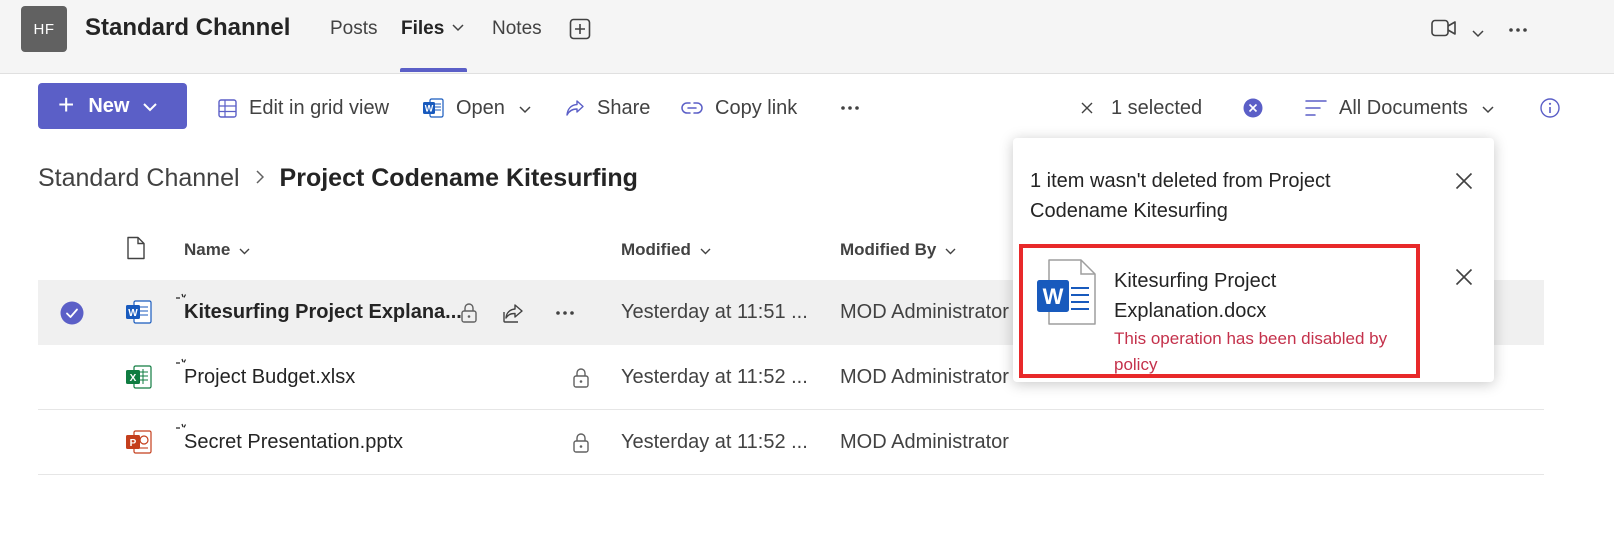 The width and height of the screenshot is (1614, 538). Describe the element at coordinates (1253, 108) in the screenshot. I see `dismiss-circle-icon` at that location.